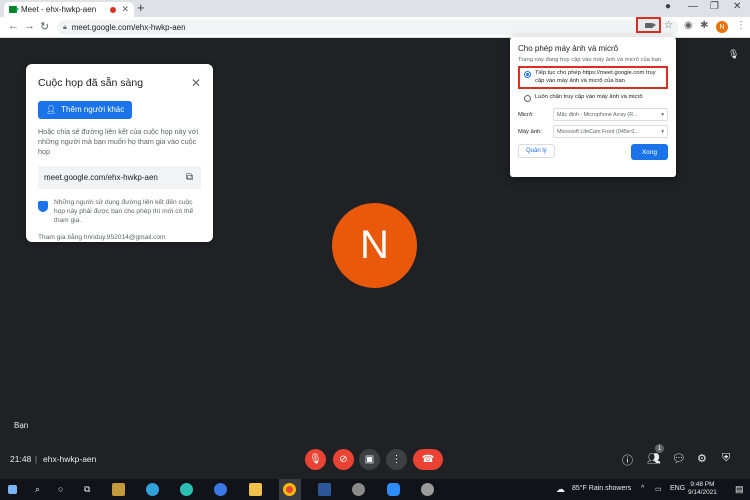 The image size is (750, 500). I want to click on add-people-label: Thêm người khác, so click(93, 109).